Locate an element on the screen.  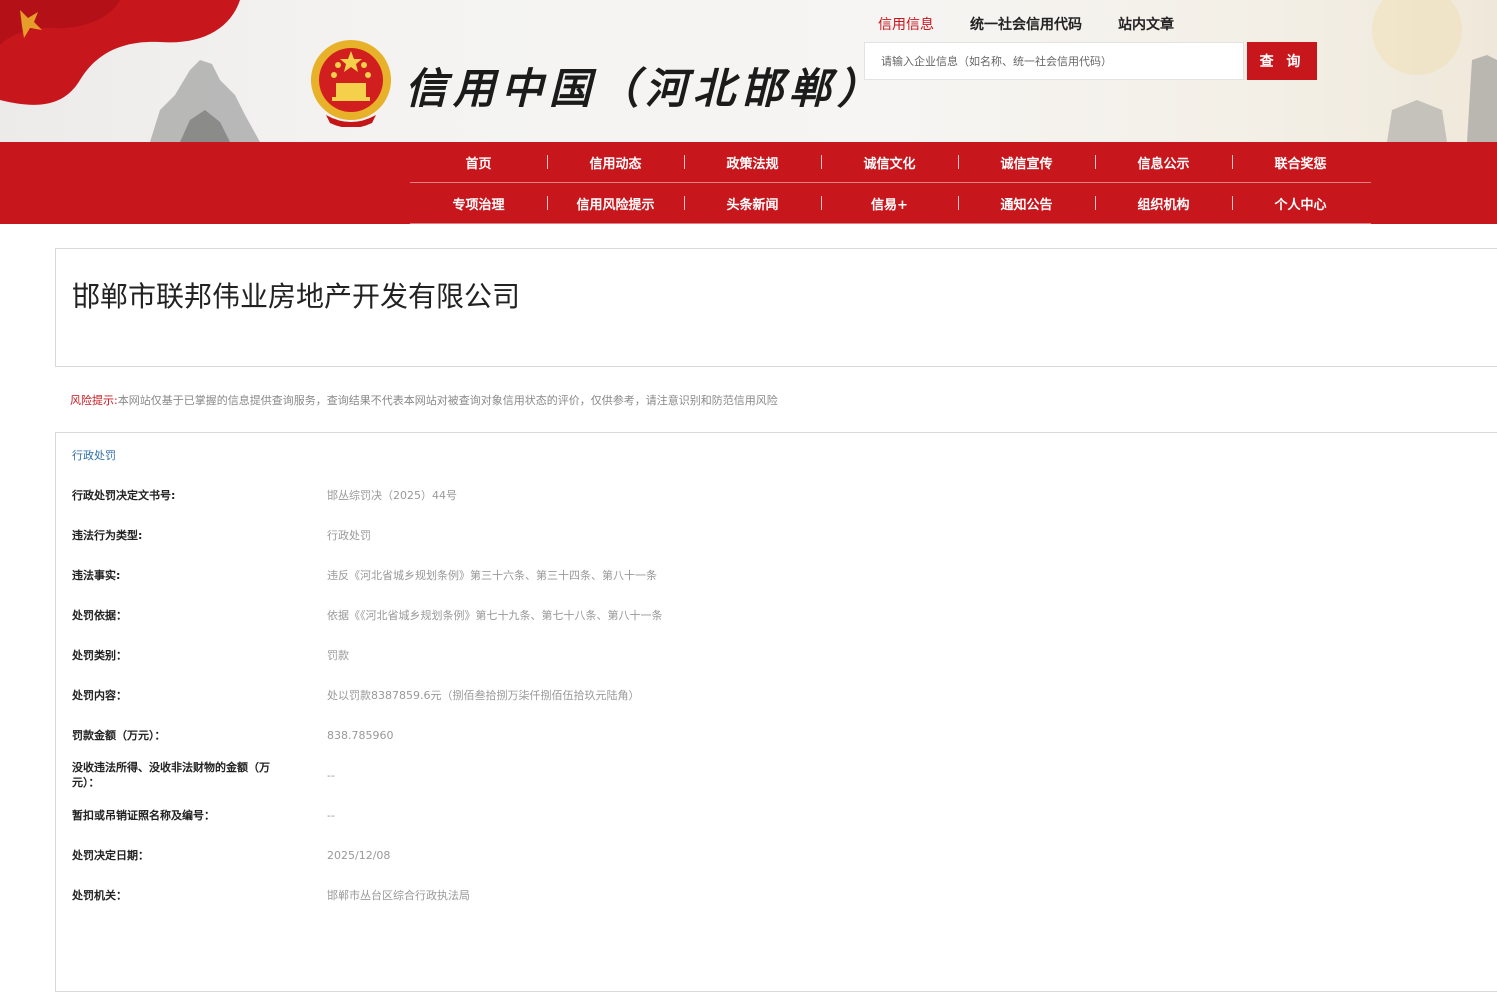
field-value: 行政处罚 is located at coordinates (349, 535).